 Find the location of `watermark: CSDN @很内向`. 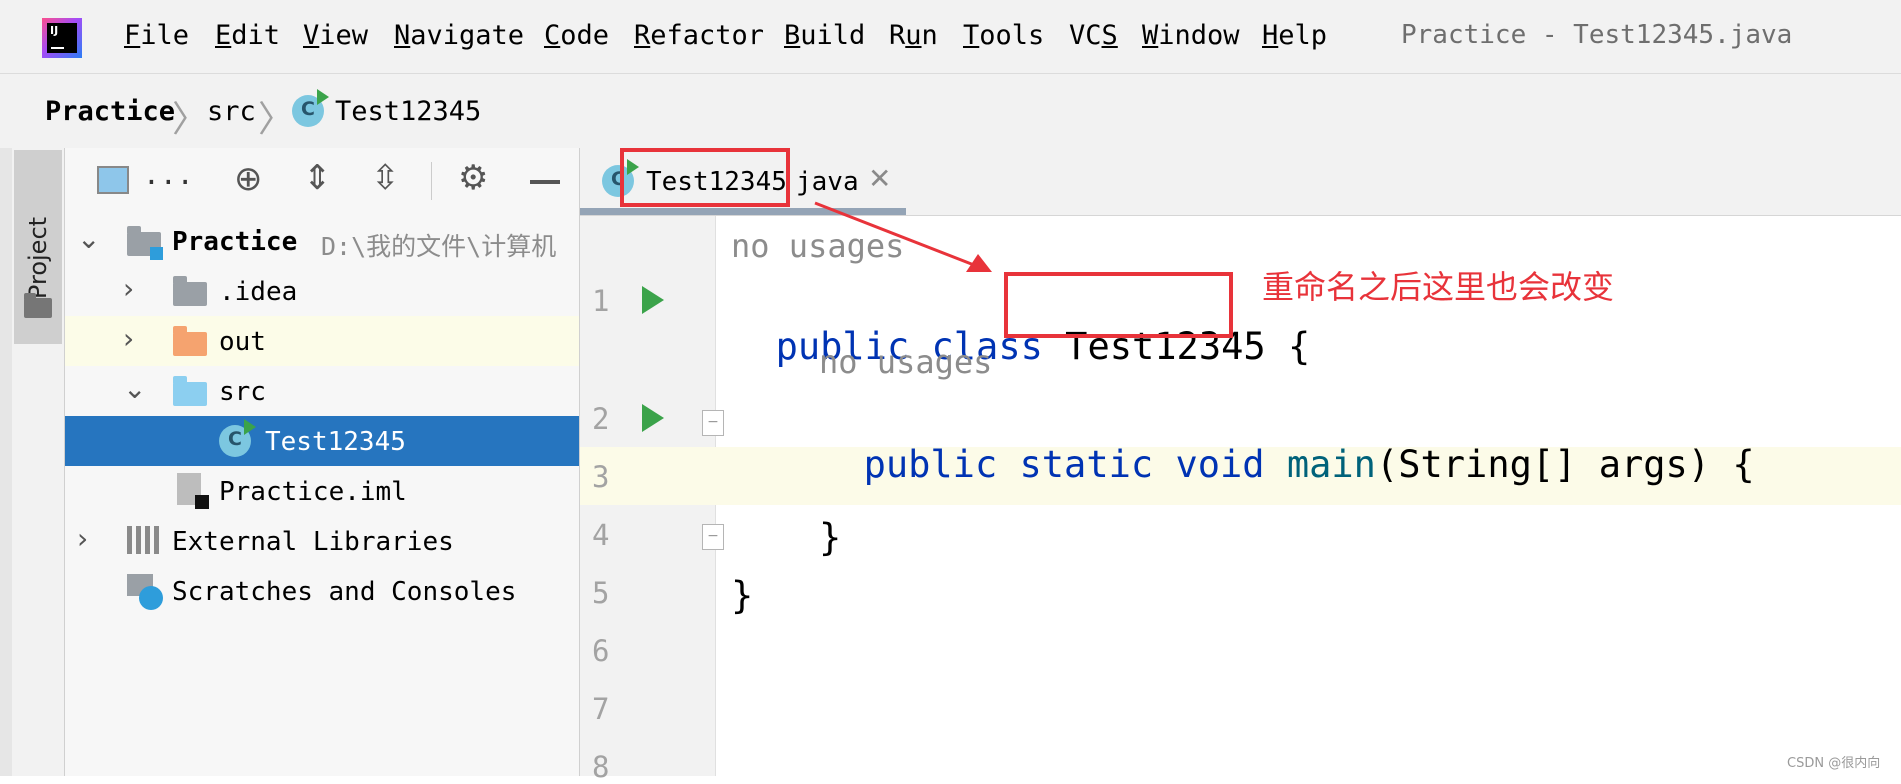

watermark: CSDN @很内向 is located at coordinates (1834, 763).